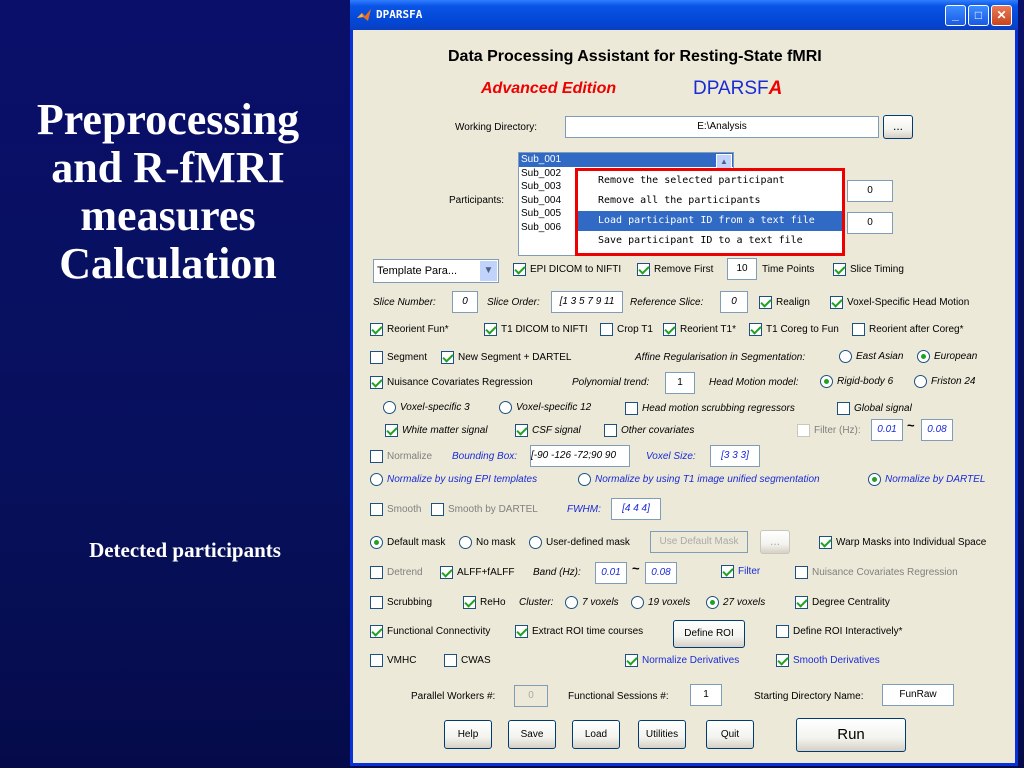 Image resolution: width=1024 pixels, height=768 pixels. Describe the element at coordinates (660, 602) in the screenshot. I see `cluster-19-radio: 19 voxels` at that location.